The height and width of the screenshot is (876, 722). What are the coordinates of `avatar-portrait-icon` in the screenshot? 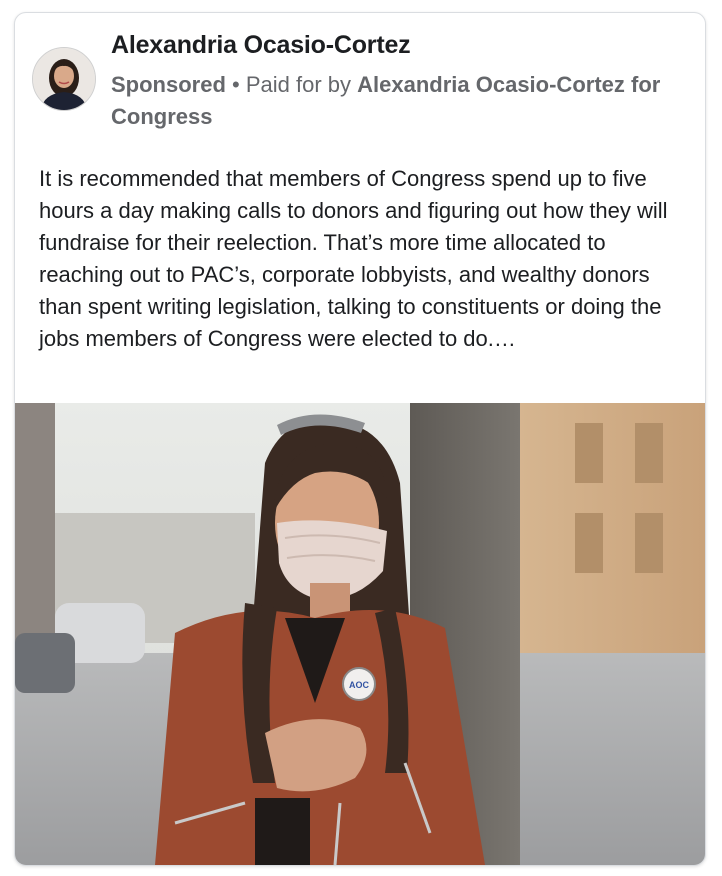 It's located at (64, 79).